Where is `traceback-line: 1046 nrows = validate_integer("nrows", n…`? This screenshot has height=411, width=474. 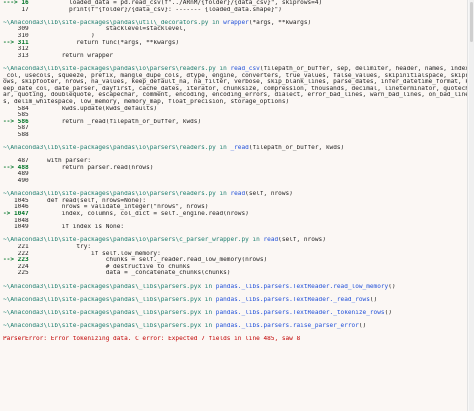 traceback-line: 1046 nrows = validate_integer("nrows", n… is located at coordinates (235, 207).